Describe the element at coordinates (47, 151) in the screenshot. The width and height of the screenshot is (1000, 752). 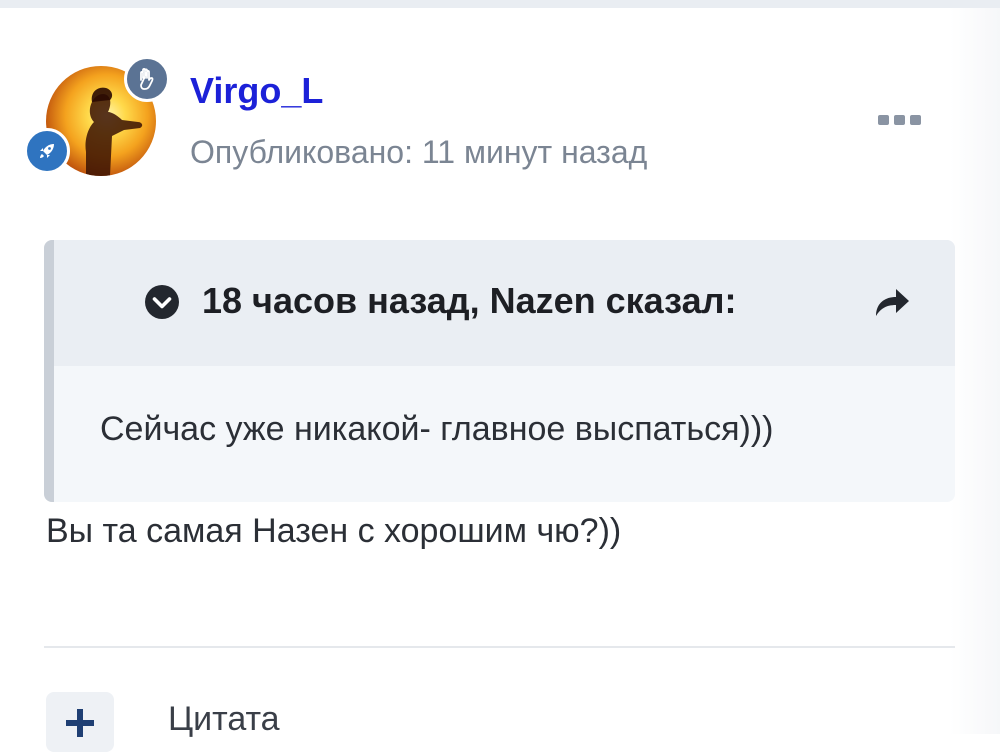
I see `rocket-icon` at that location.